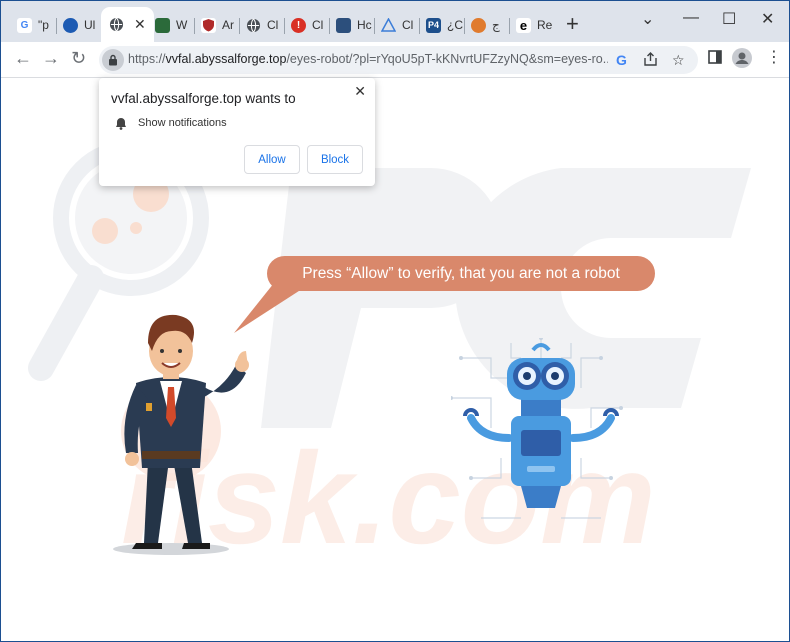 Image resolution: width=790 pixels, height=642 pixels. I want to click on side-panel-icon, so click(715, 59).